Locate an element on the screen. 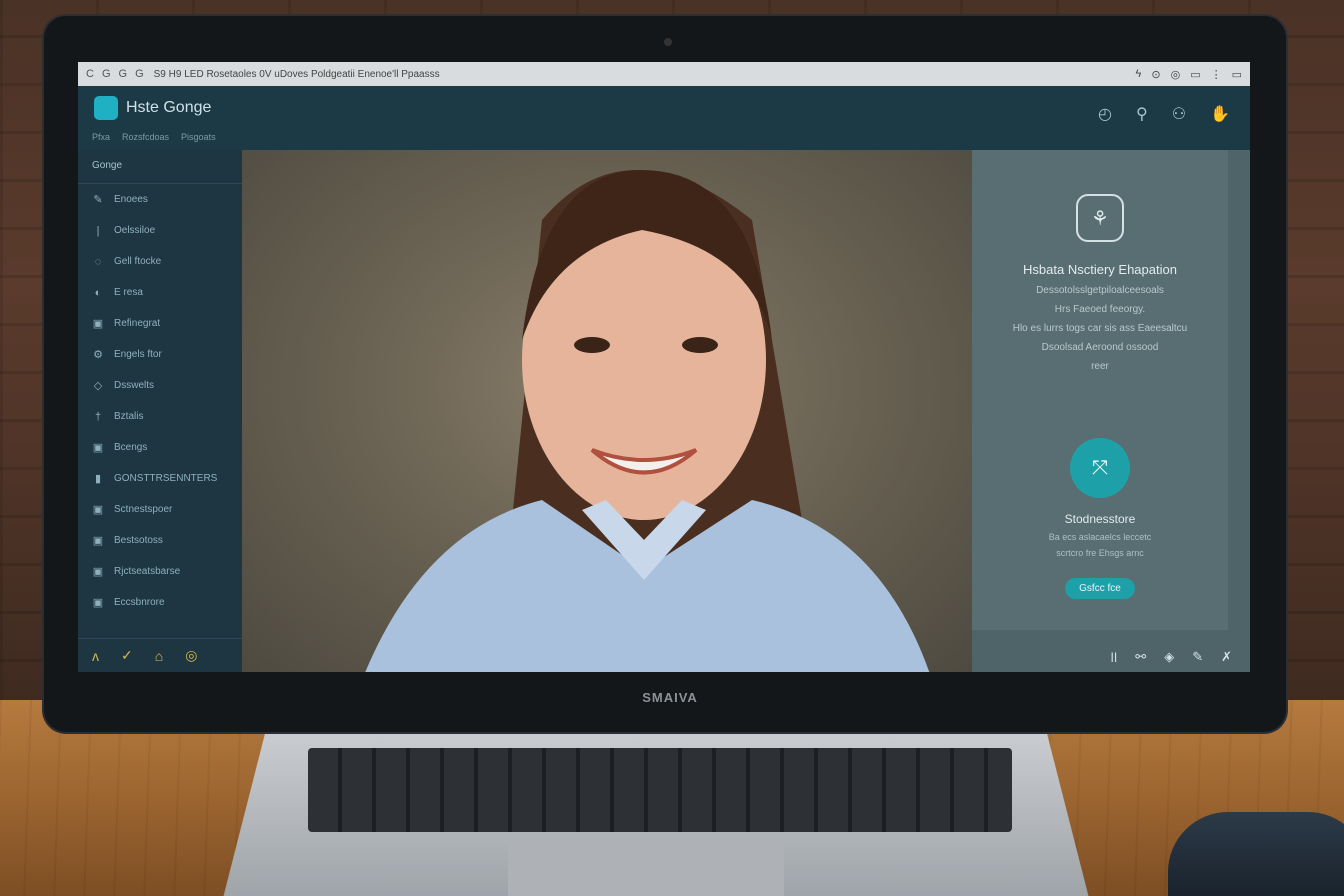  sidebar-item: ▣ Bcengs is located at coordinates (160, 447).